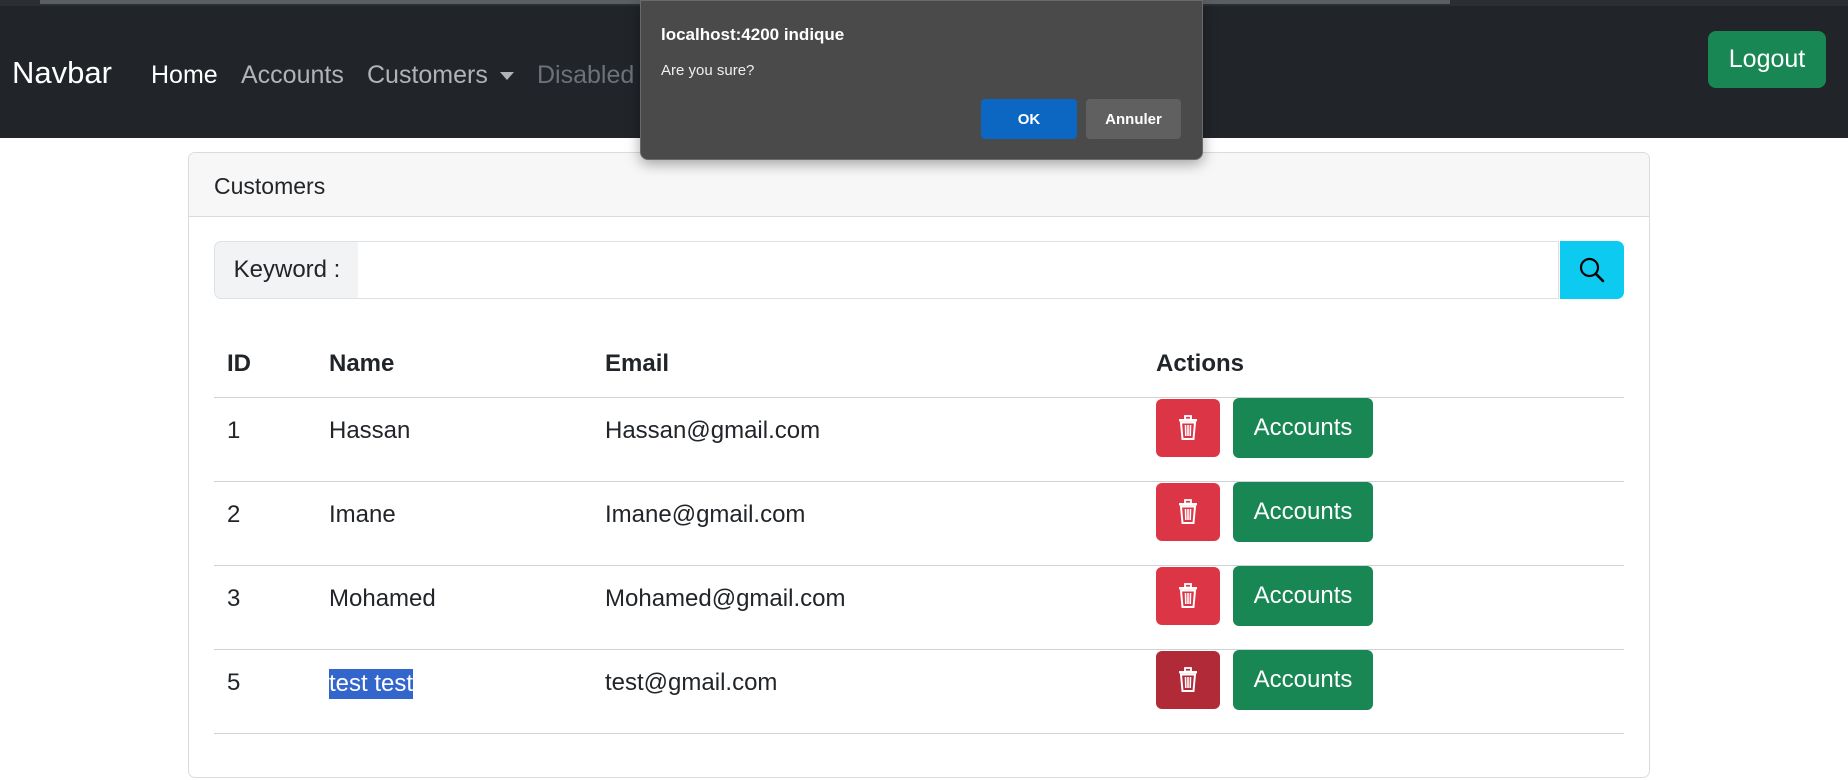  Describe the element at coordinates (265, 608) in the screenshot. I see `cell-id: 3` at that location.